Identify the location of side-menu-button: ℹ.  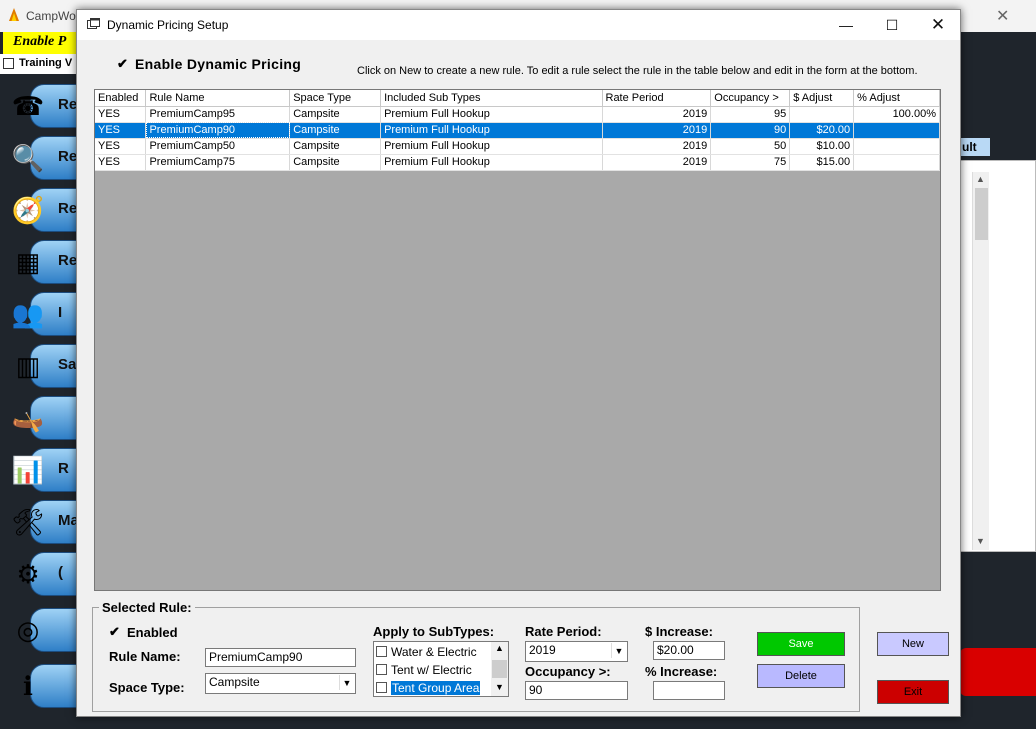
(41, 686).